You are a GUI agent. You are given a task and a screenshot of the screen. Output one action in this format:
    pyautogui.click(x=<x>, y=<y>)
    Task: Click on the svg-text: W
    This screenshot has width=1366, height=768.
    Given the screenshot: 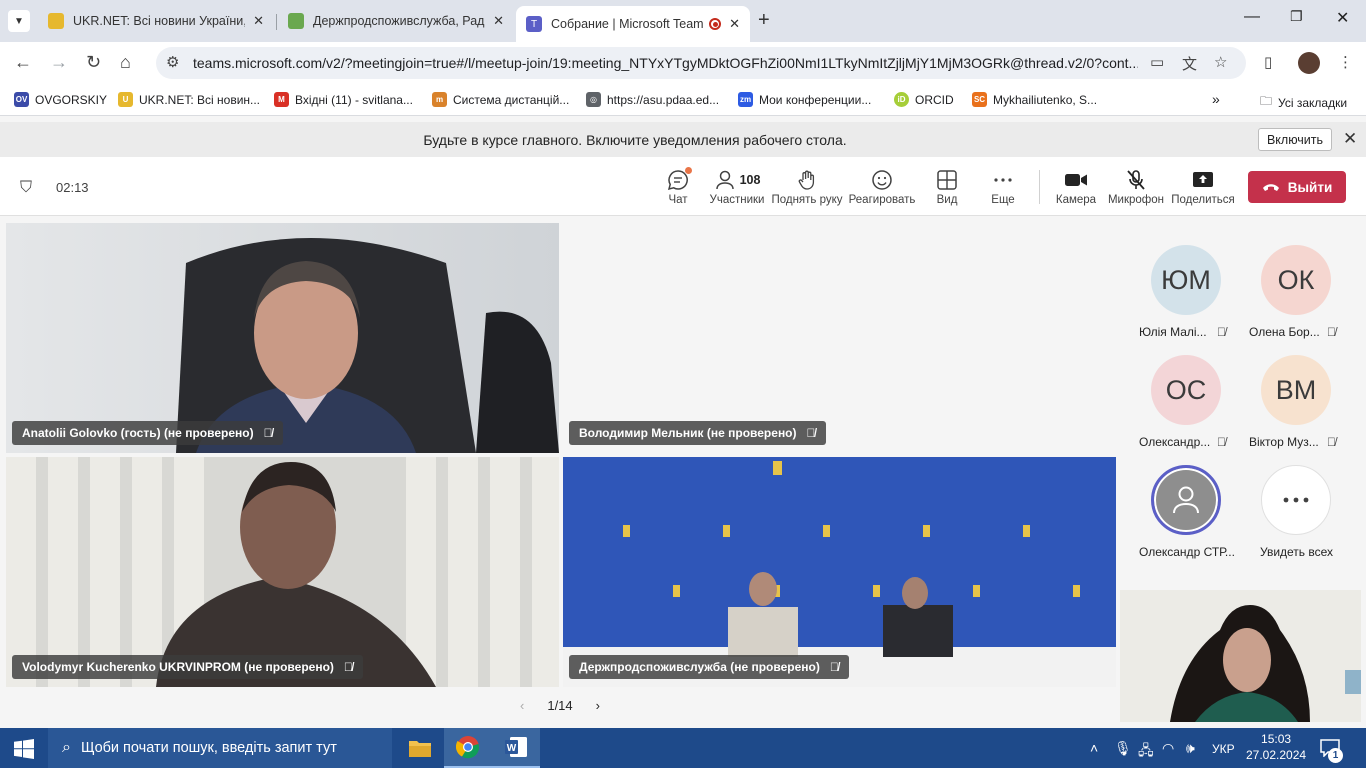 What is the action you would take?
    pyautogui.click(x=512, y=748)
    